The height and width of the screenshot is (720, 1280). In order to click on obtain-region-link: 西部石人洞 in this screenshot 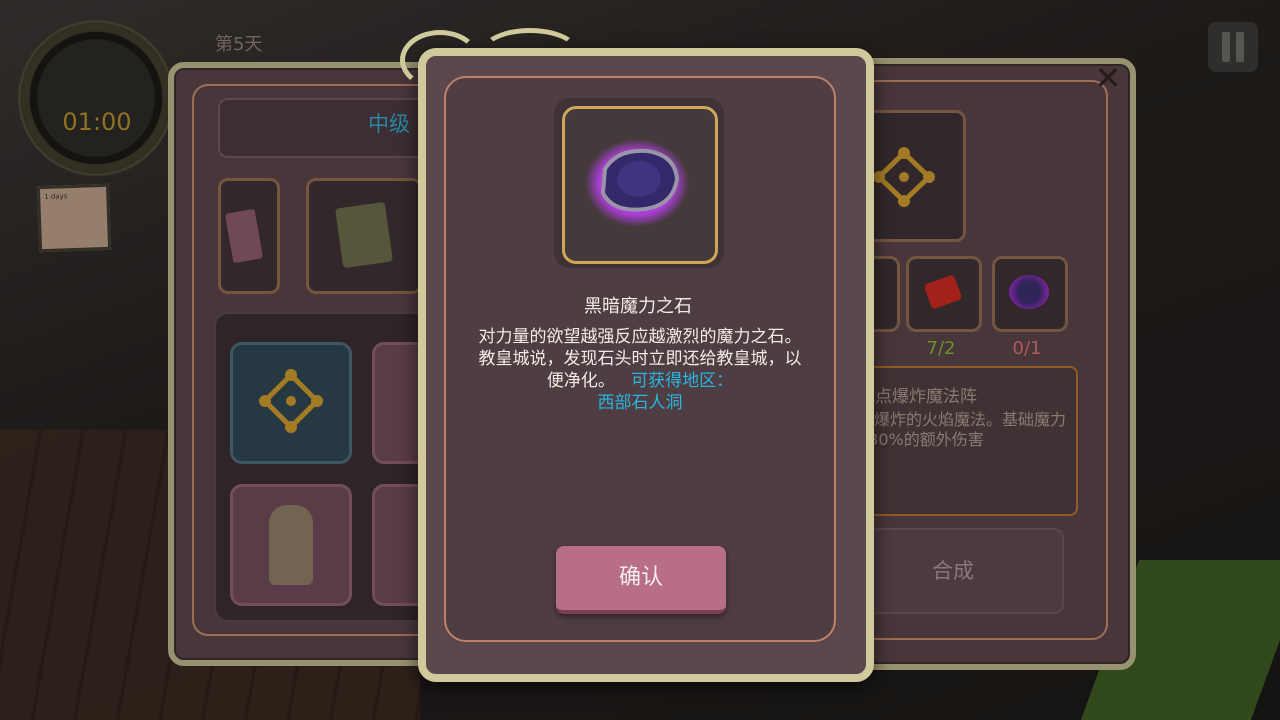, I will do `click(640, 403)`.